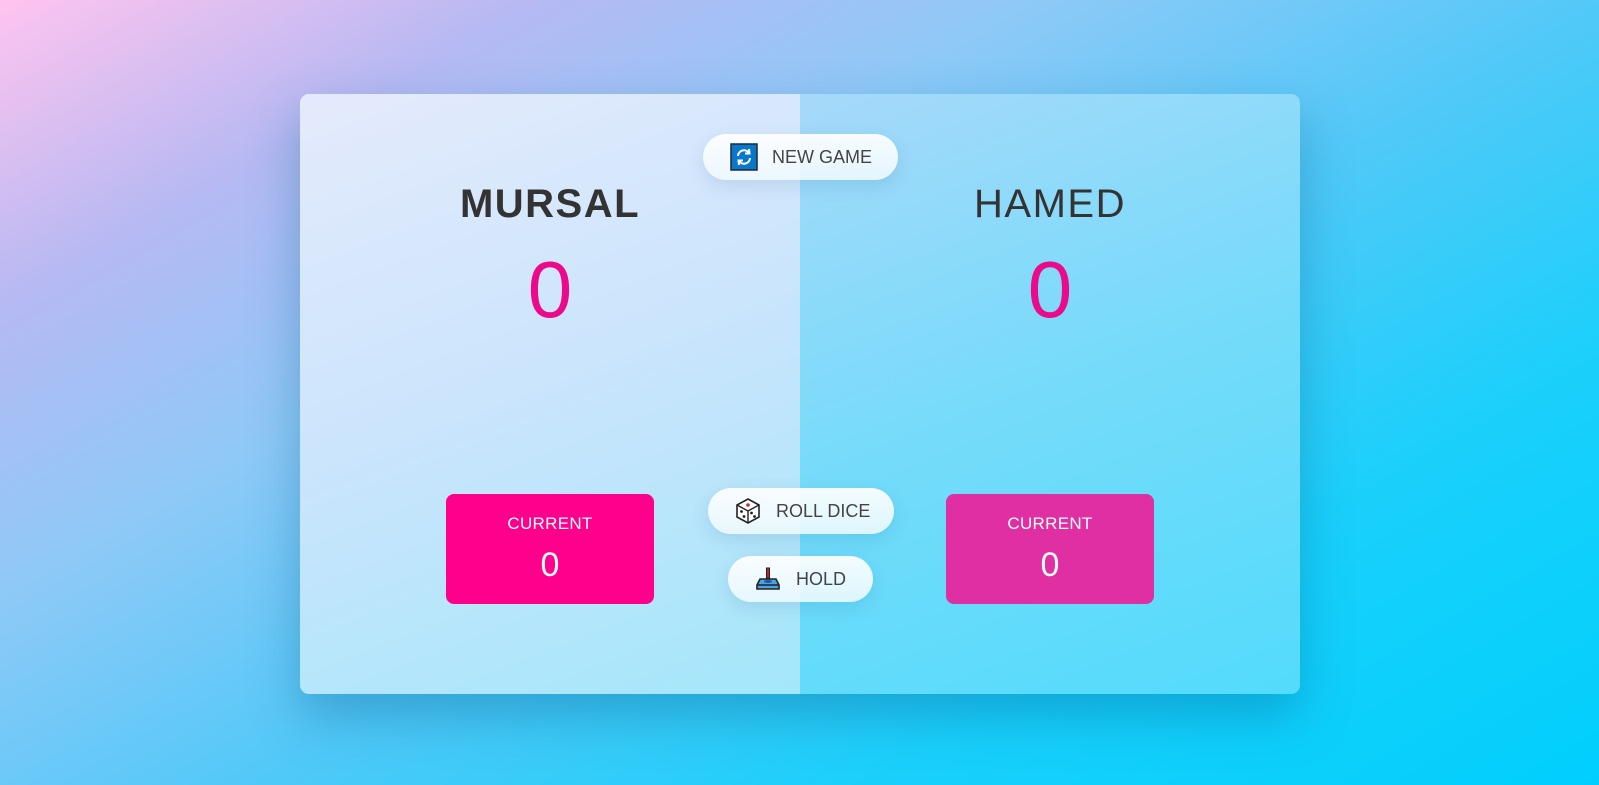 The height and width of the screenshot is (785, 1599). I want to click on joystick-icon, so click(768, 579).